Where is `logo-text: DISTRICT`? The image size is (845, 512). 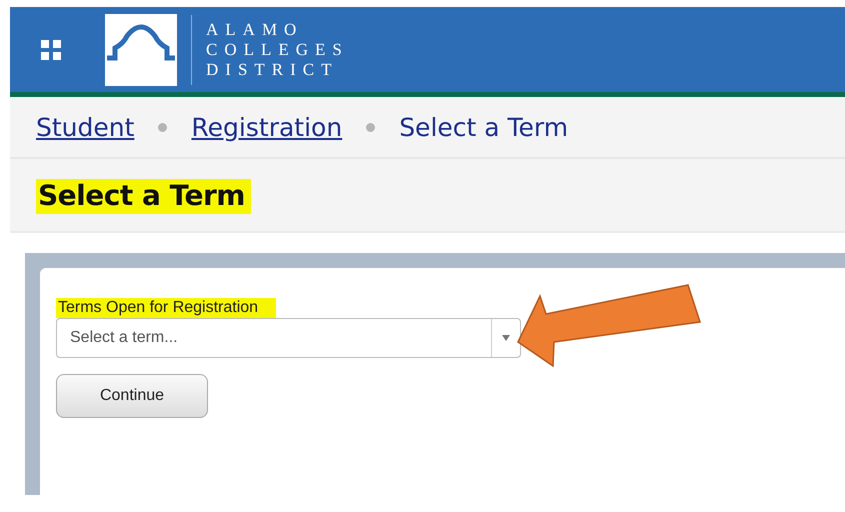 logo-text: DISTRICT is located at coordinates (273, 70).